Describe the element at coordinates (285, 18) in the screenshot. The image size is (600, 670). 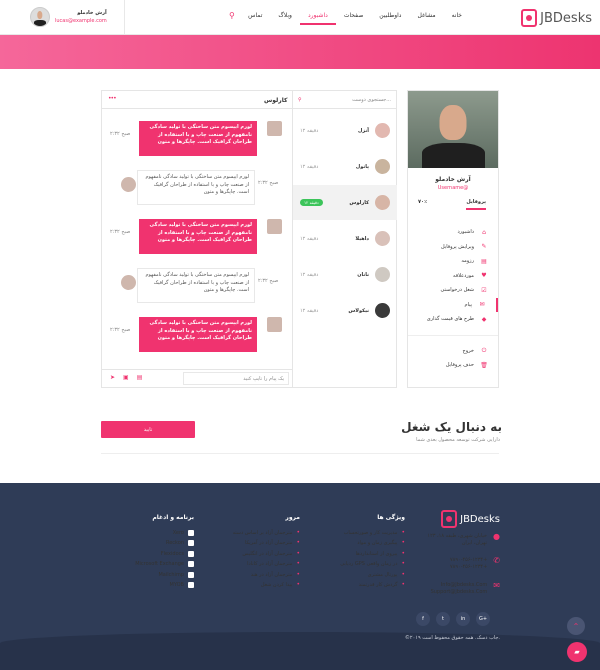
I see `nav-item: وبلاگ` at that location.